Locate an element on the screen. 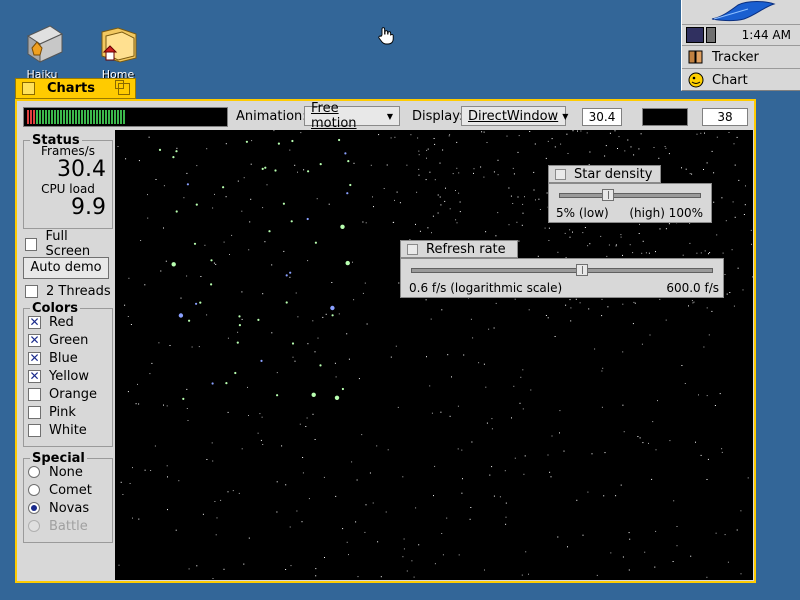 Image resolution: width=800 pixels, height=600 pixels. deskbar-app-label: Chart is located at coordinates (730, 80).